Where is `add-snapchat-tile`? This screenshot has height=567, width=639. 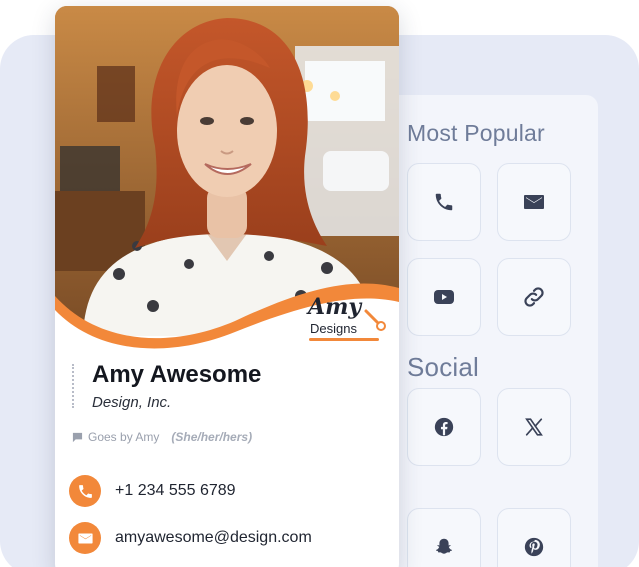 add-snapchat-tile is located at coordinates (444, 537).